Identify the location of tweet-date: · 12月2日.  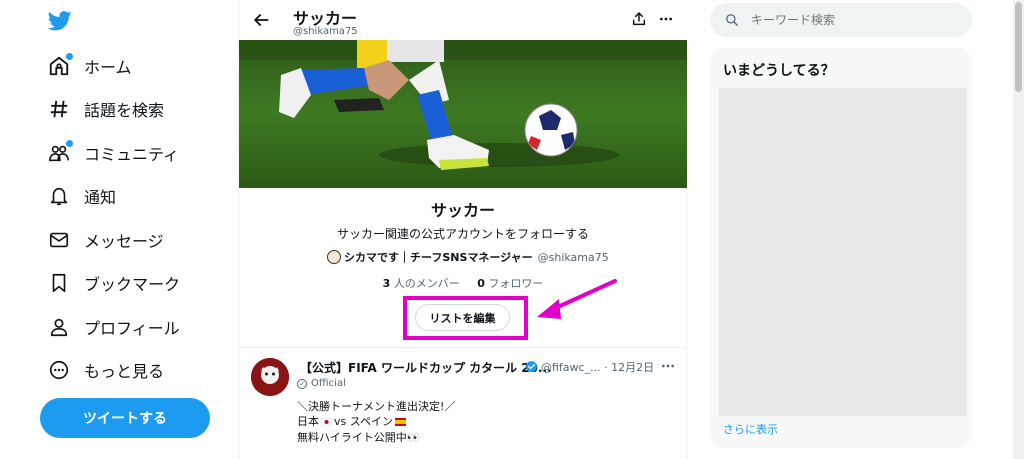
(629, 367).